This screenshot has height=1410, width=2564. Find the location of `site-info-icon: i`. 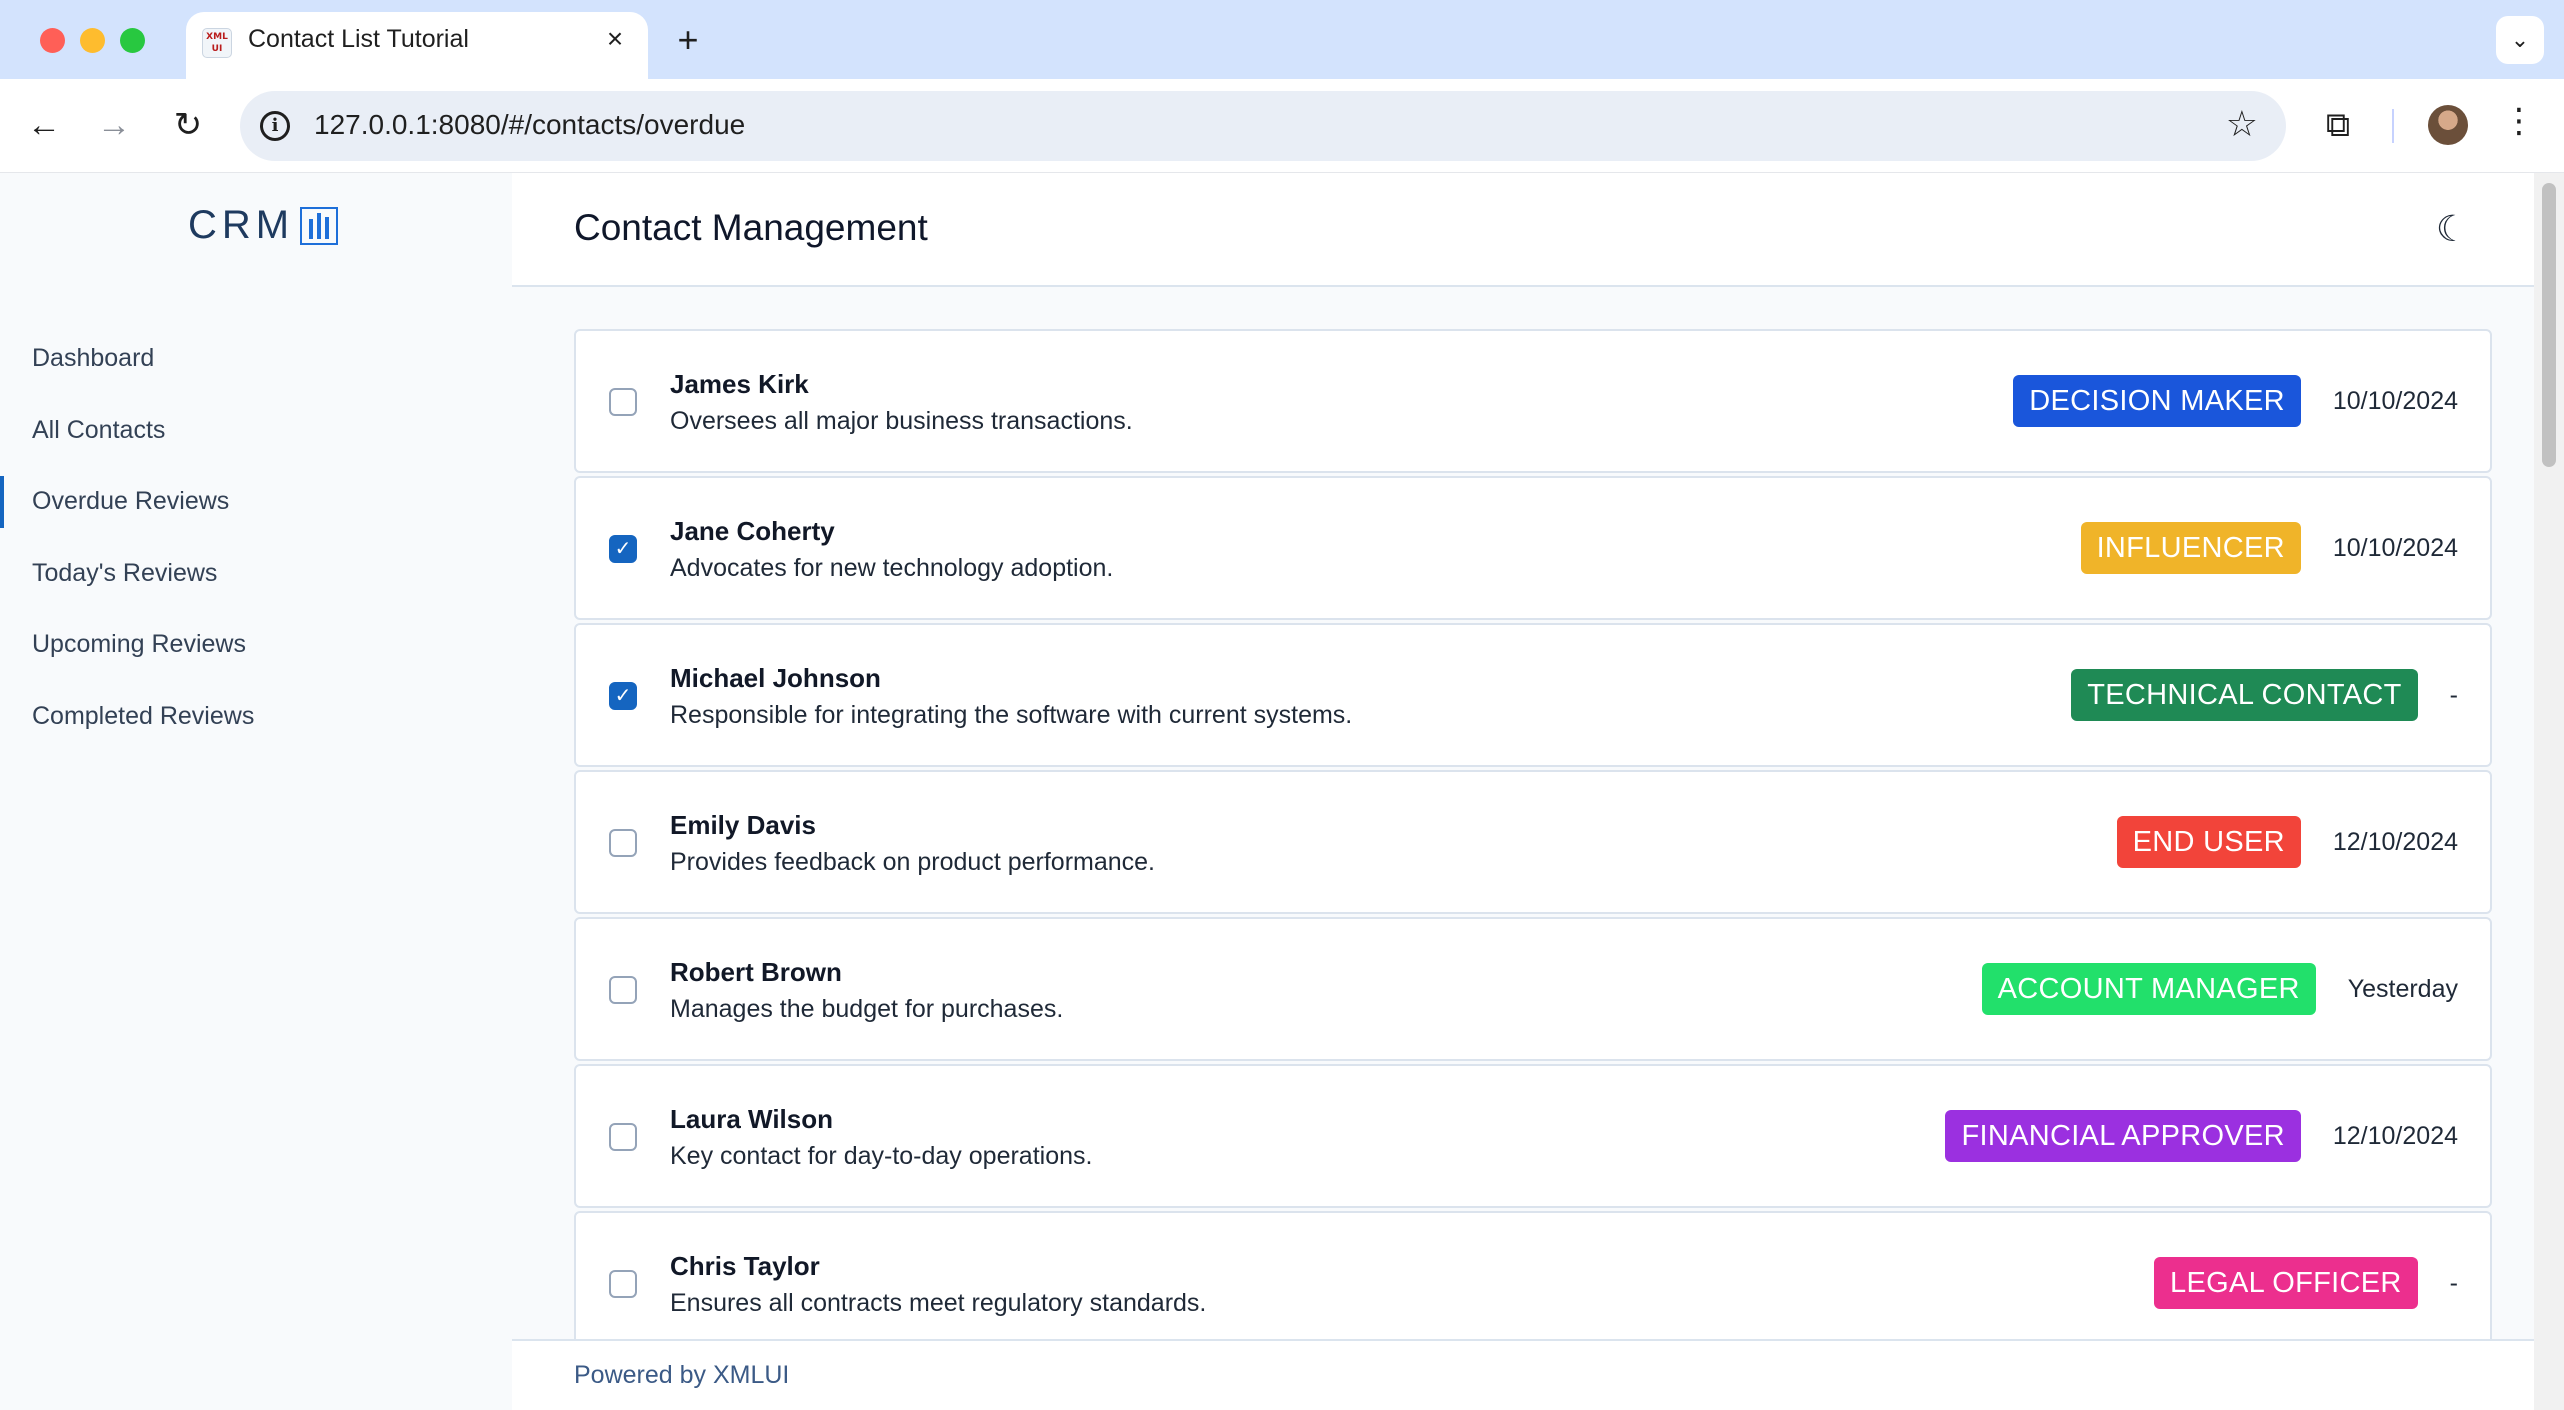

site-info-icon: i is located at coordinates (275, 126).